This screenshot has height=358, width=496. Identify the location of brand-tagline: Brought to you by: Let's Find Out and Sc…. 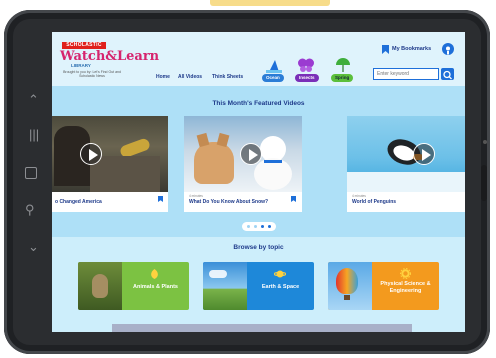
(92, 74).